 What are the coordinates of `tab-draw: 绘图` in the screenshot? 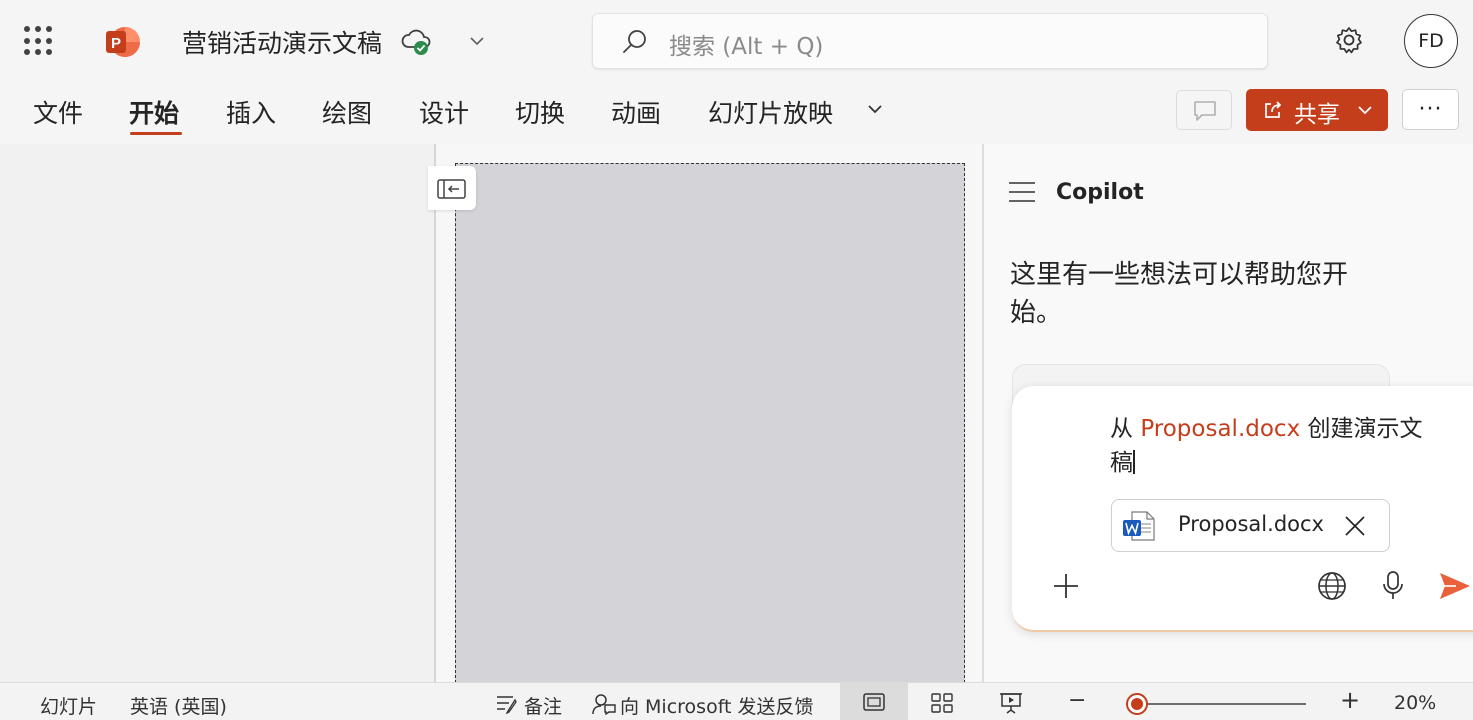 It's located at (347, 112).